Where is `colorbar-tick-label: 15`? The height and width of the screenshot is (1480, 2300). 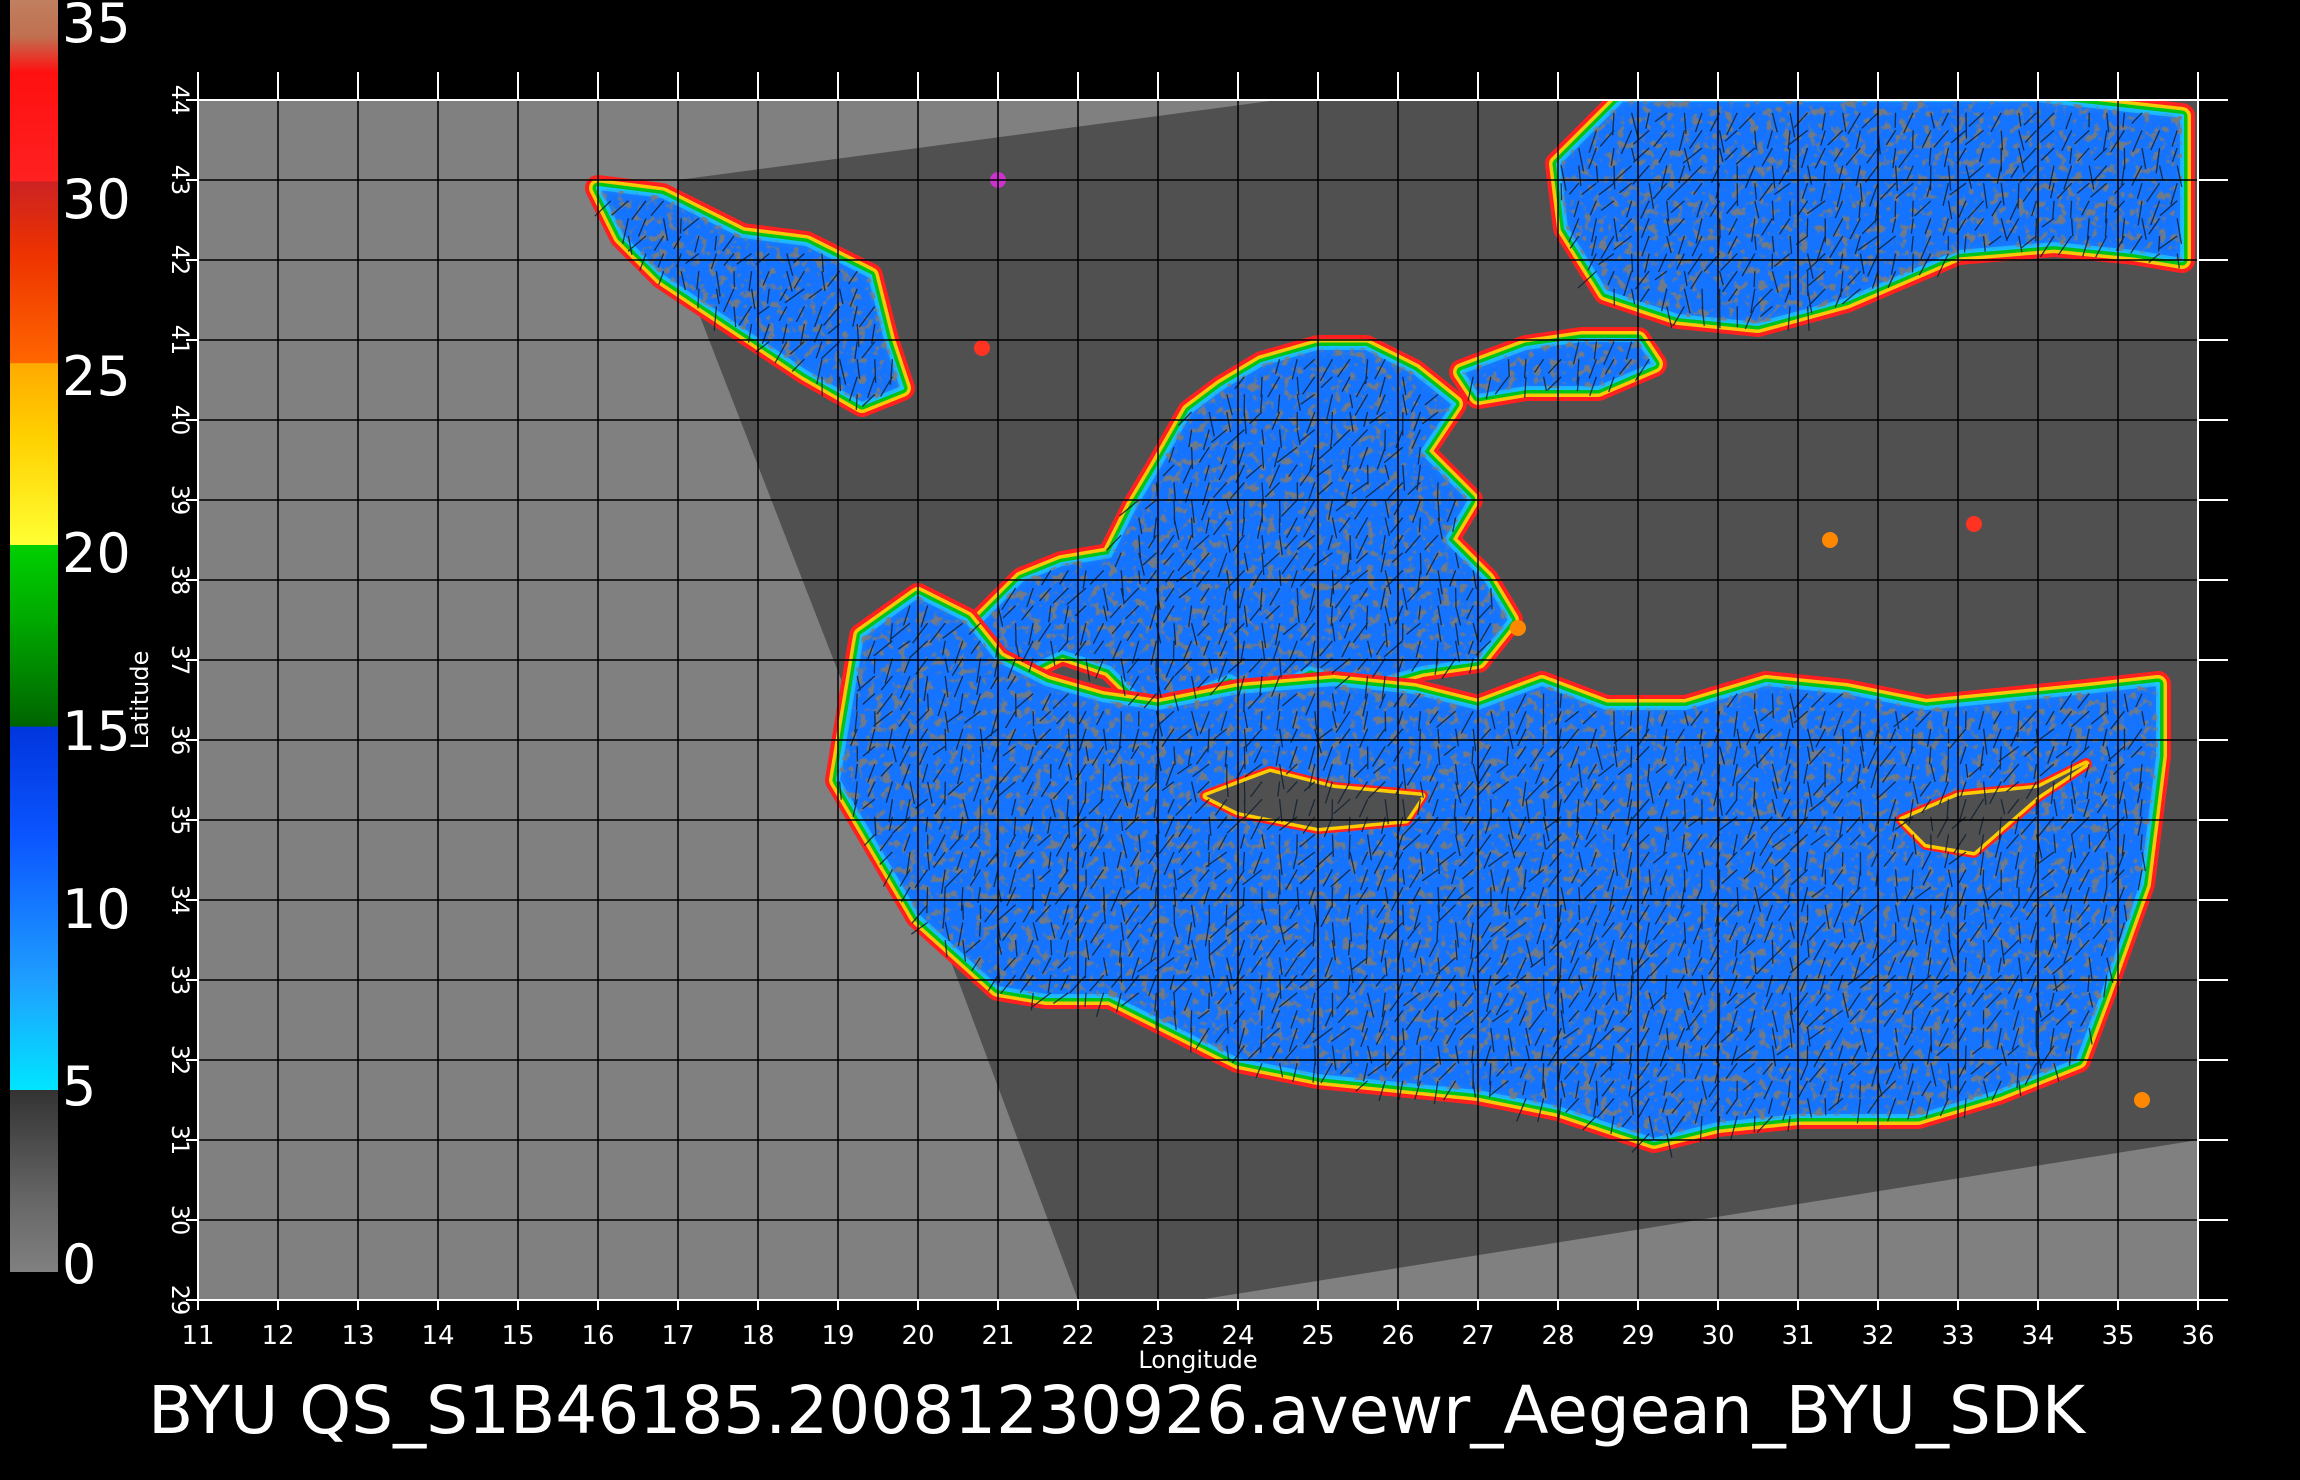 colorbar-tick-label: 15 is located at coordinates (96, 731).